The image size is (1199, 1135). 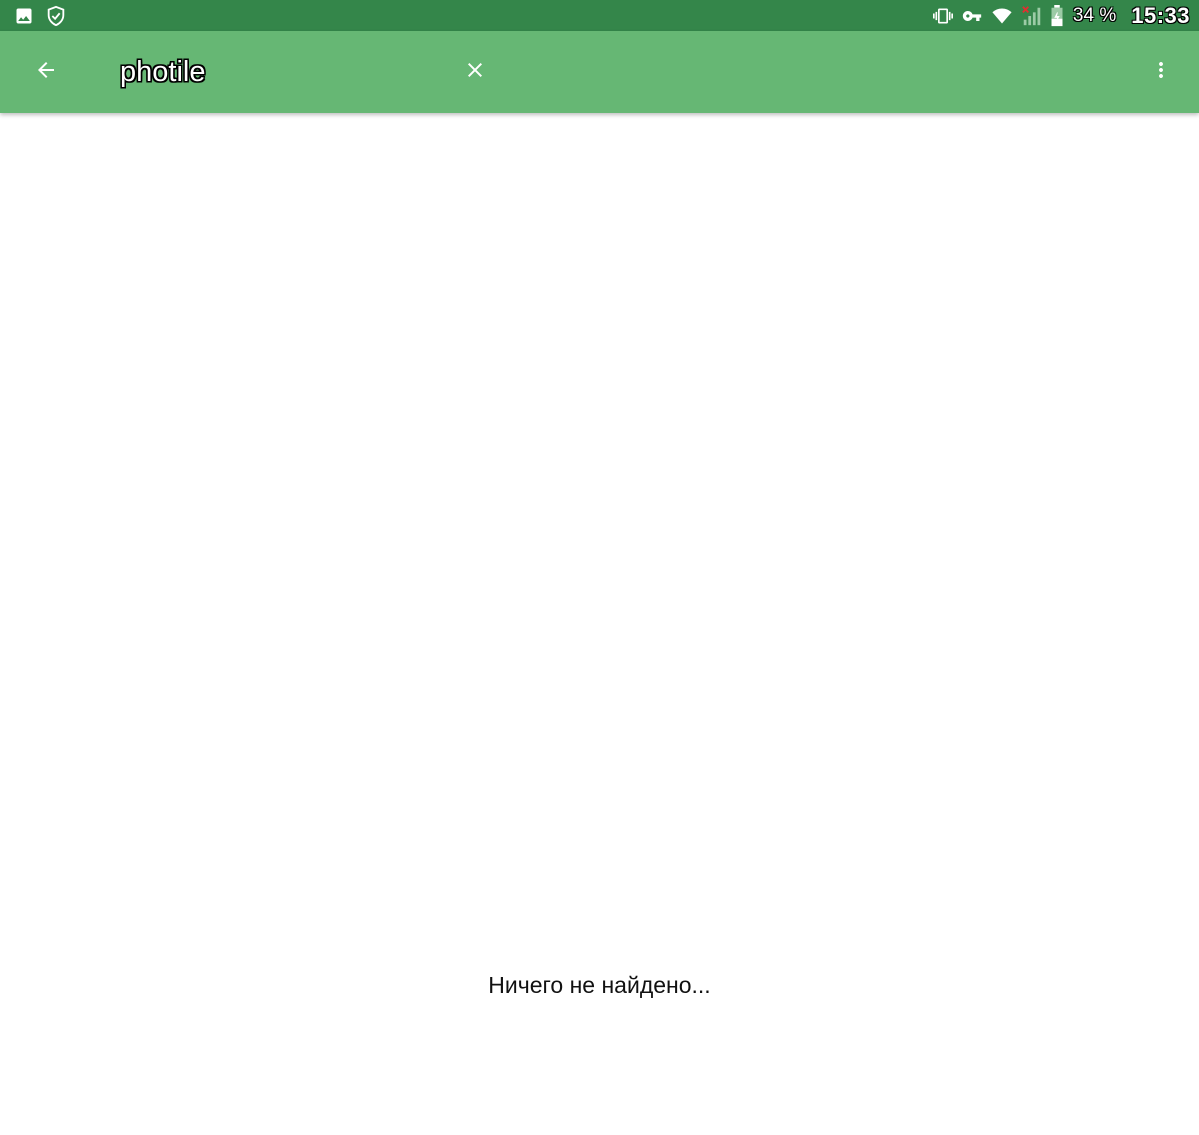 I want to click on clear-search-button, so click(x=475, y=72).